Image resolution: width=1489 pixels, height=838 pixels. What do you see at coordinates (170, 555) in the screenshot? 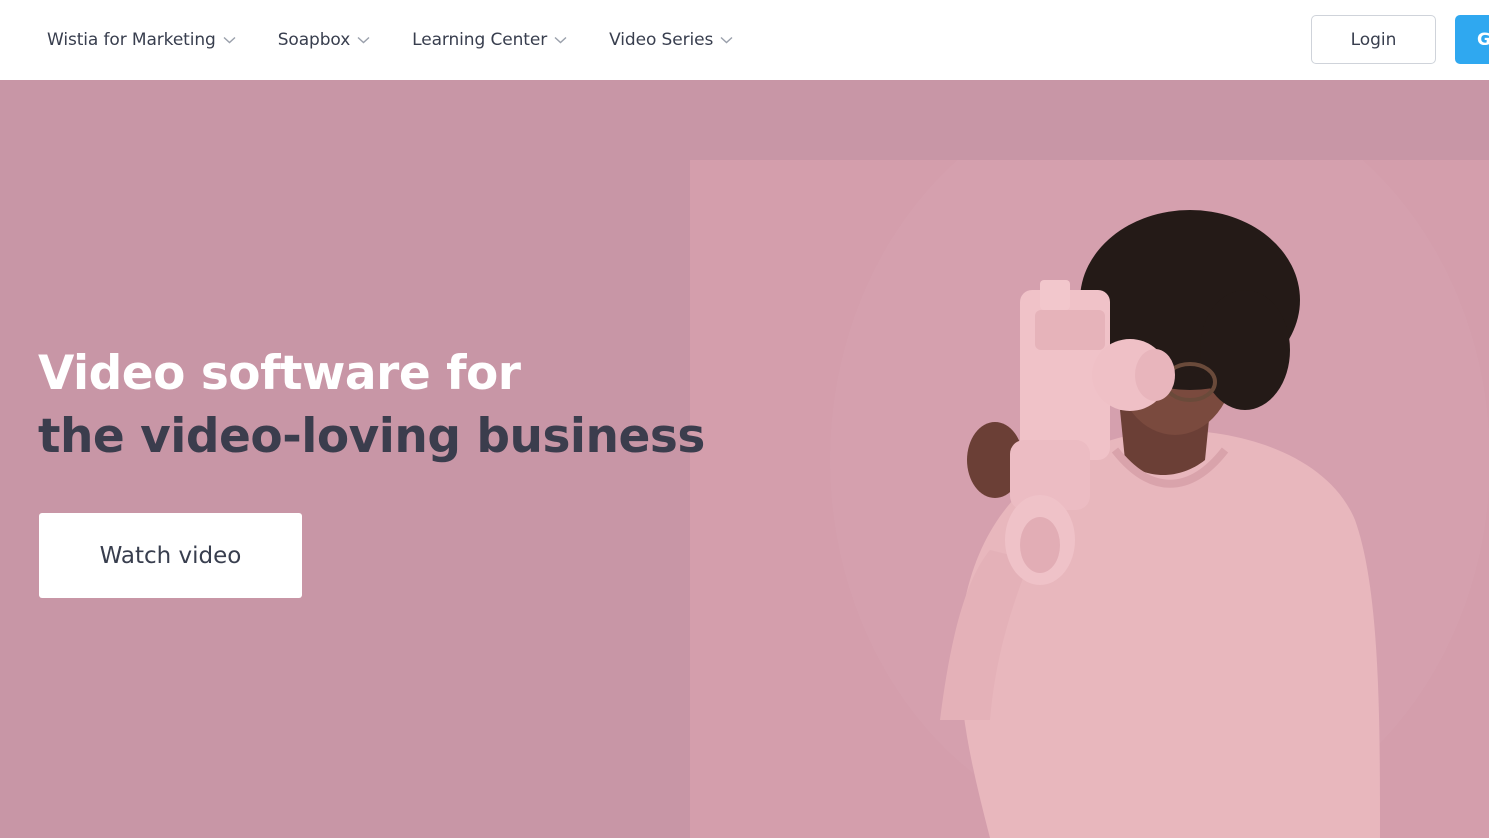
I see `watch-video-button: Watch video` at bounding box center [170, 555].